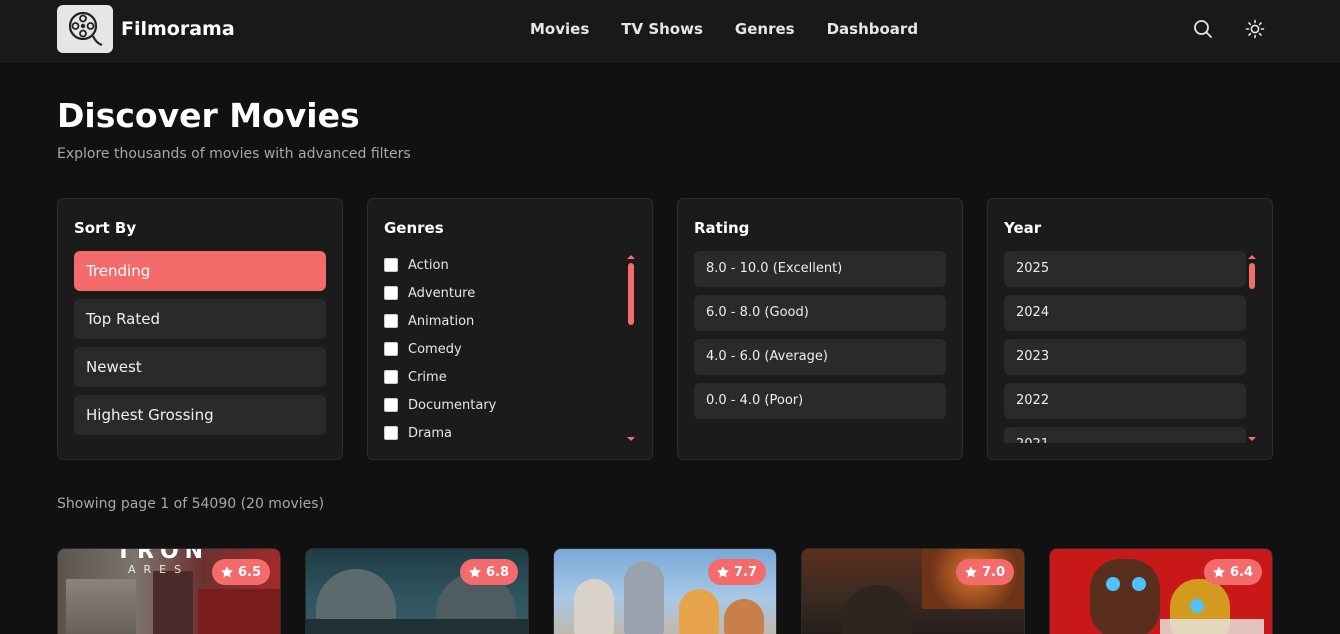 This screenshot has height=634, width=1340. What do you see at coordinates (1241, 572) in the screenshot?
I see `rating-value: 6.4` at bounding box center [1241, 572].